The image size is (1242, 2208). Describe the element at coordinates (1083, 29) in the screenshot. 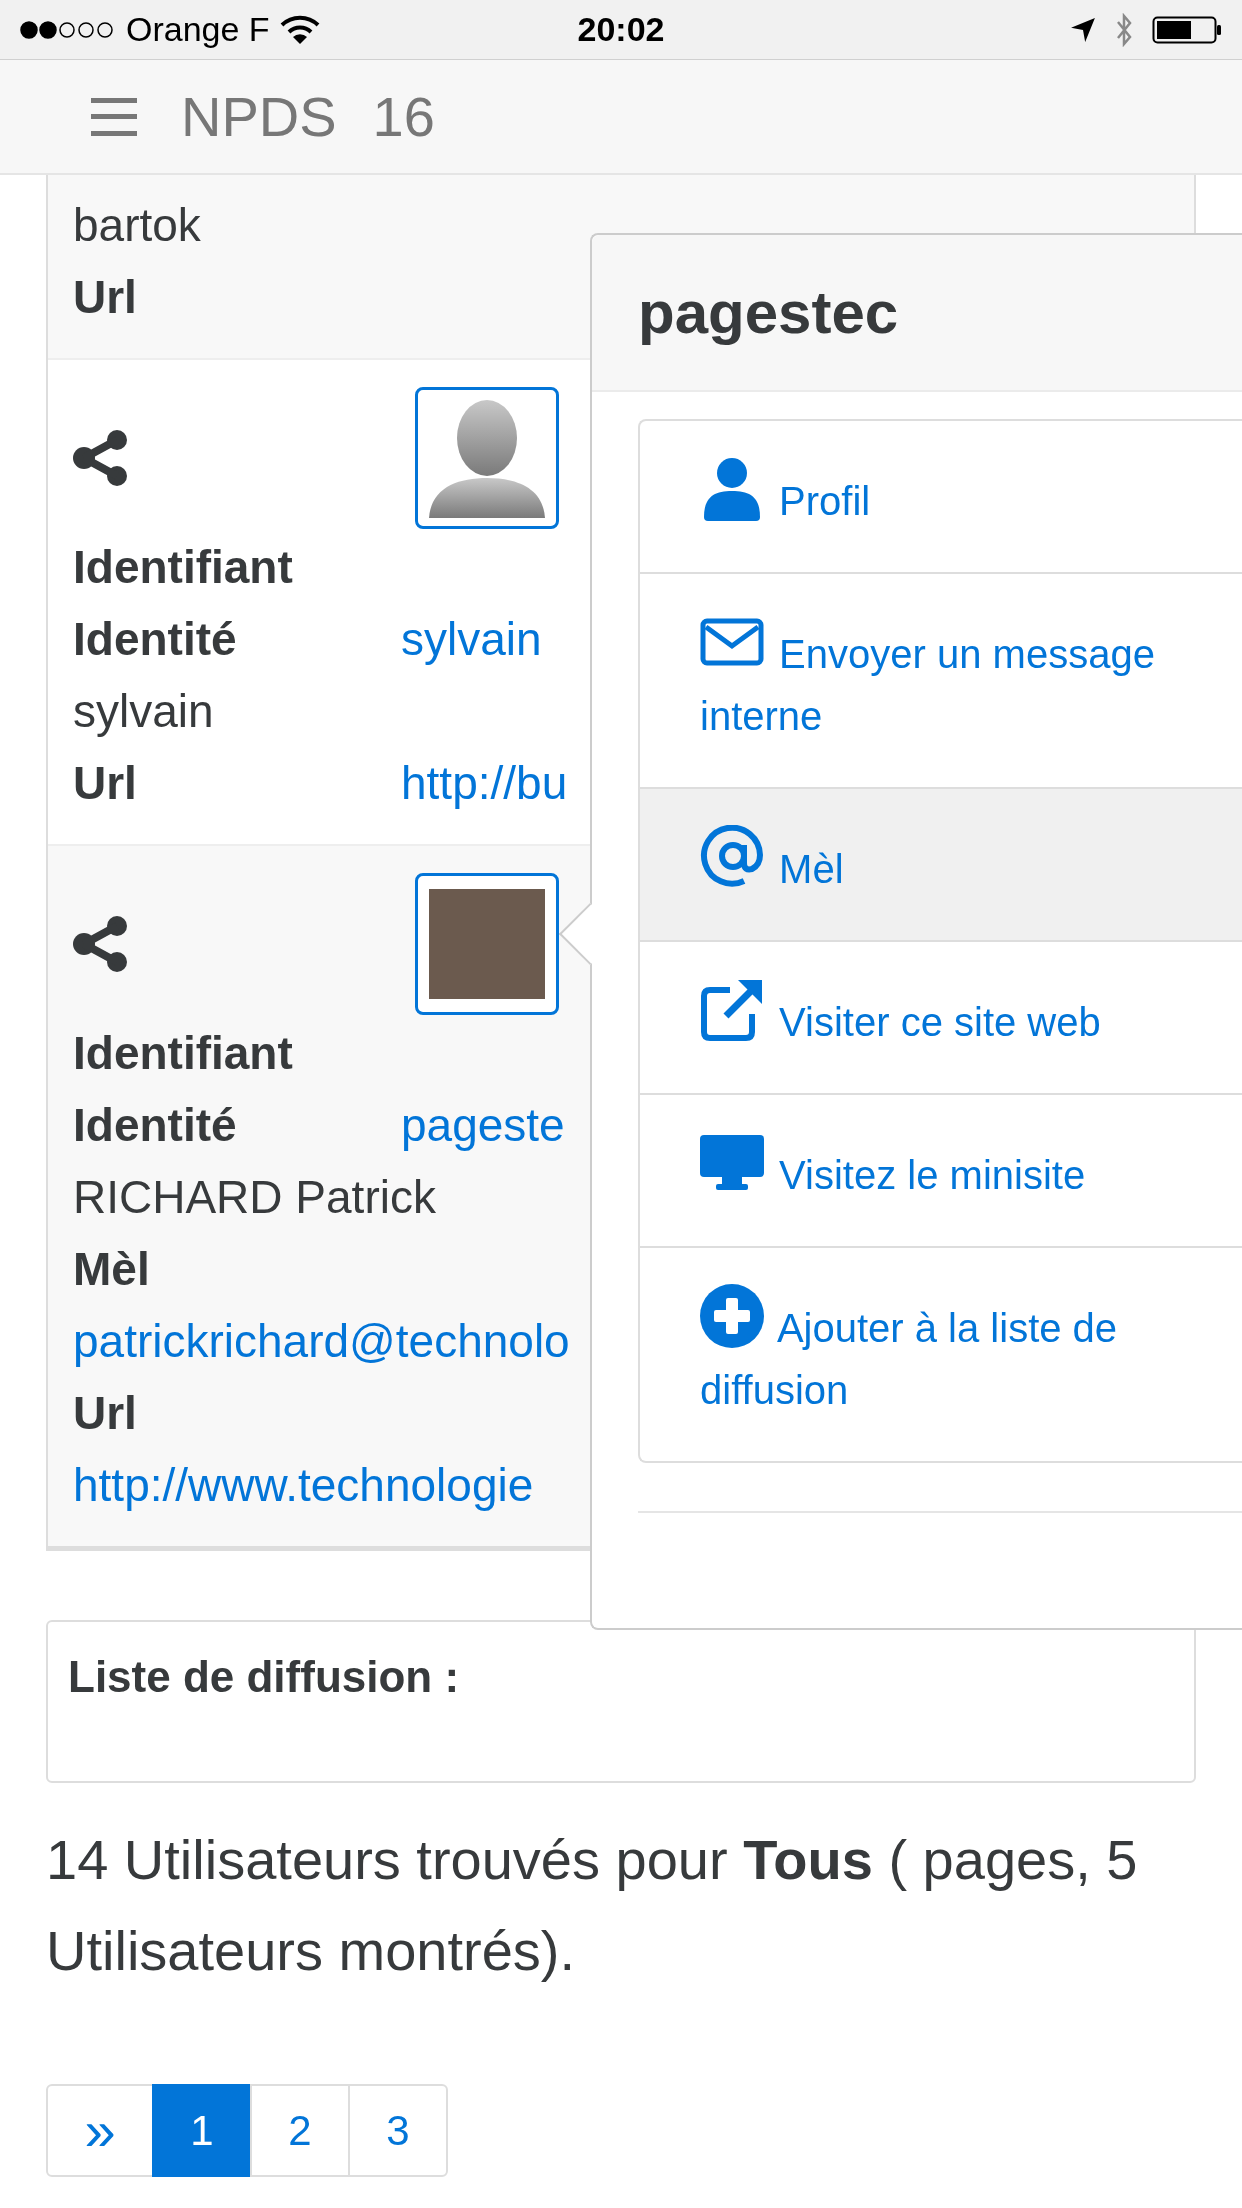

I see `location-arrow-icon` at that location.